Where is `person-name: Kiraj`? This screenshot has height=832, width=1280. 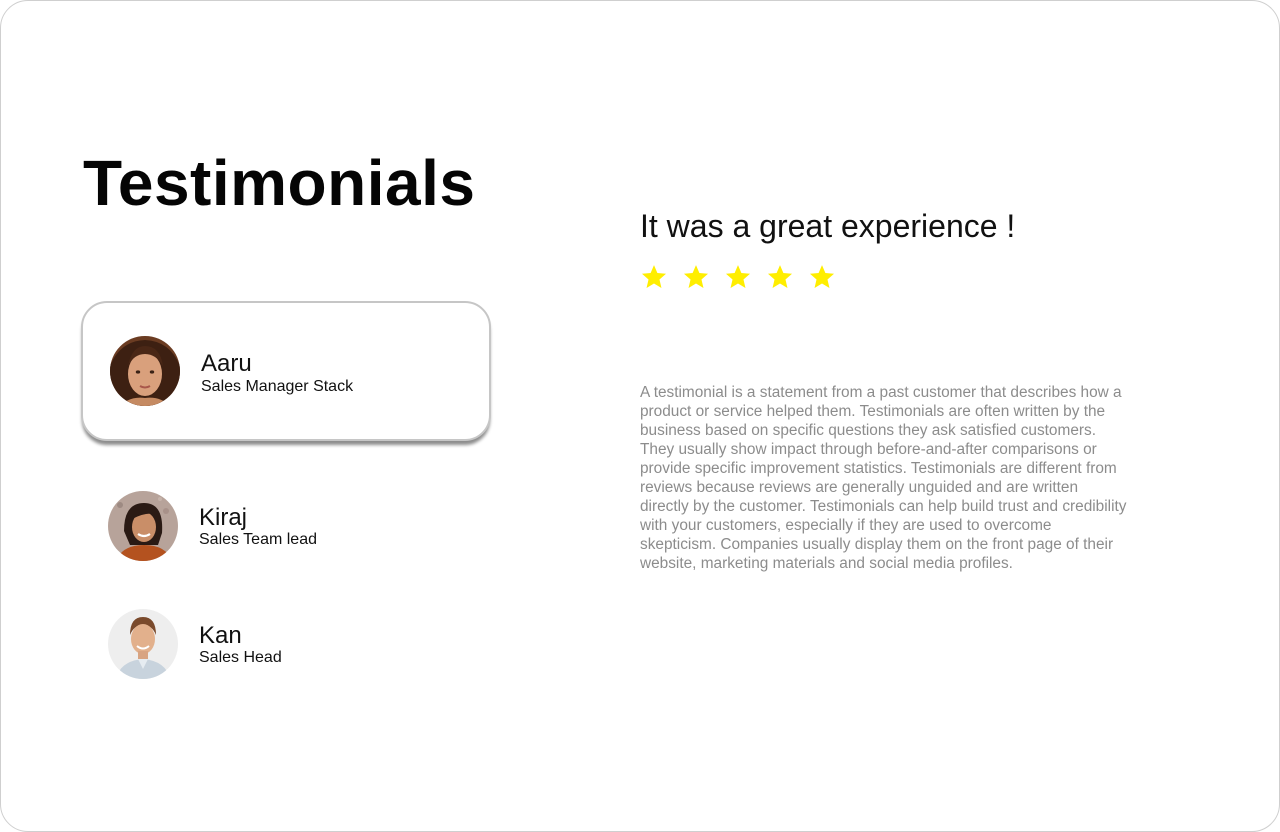
person-name: Kiraj is located at coordinates (223, 517).